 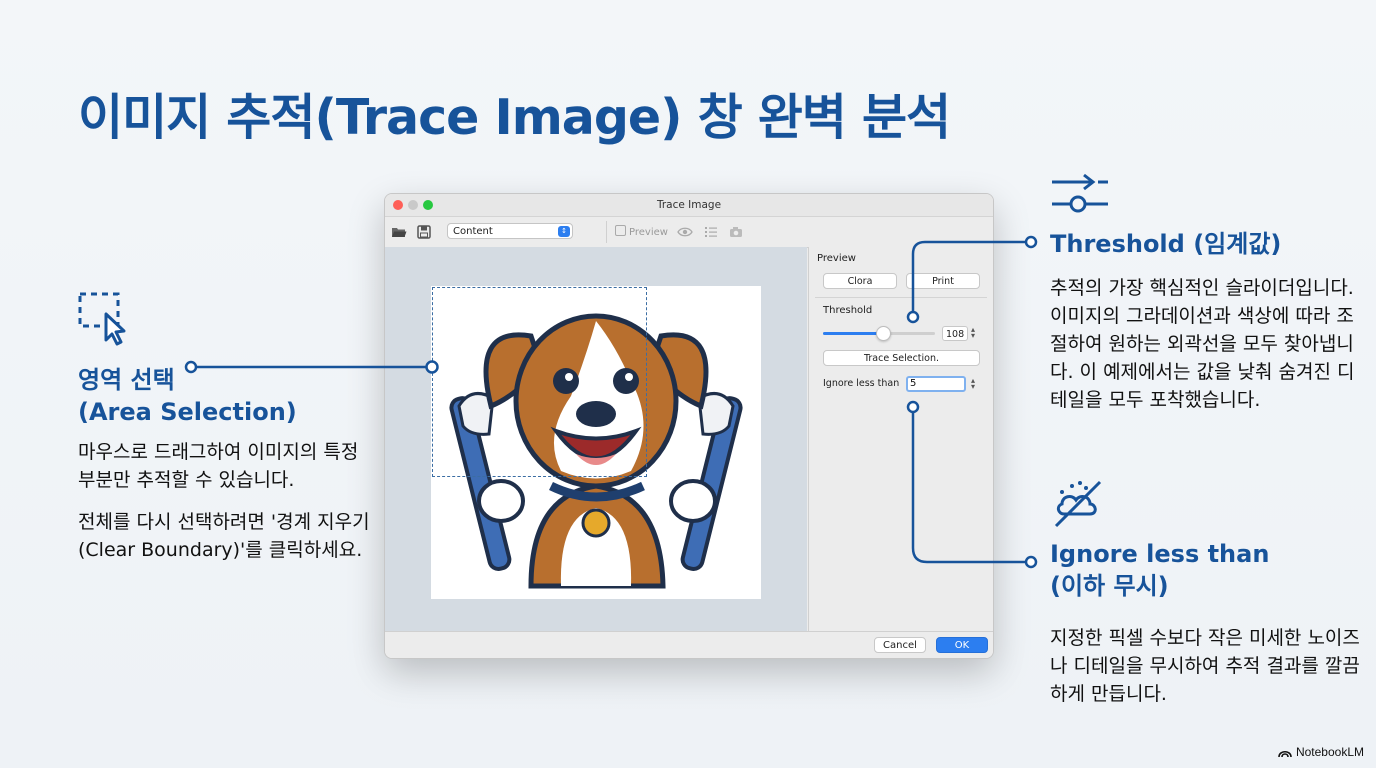 I want to click on color-preview-button: Clora, so click(x=860, y=281).